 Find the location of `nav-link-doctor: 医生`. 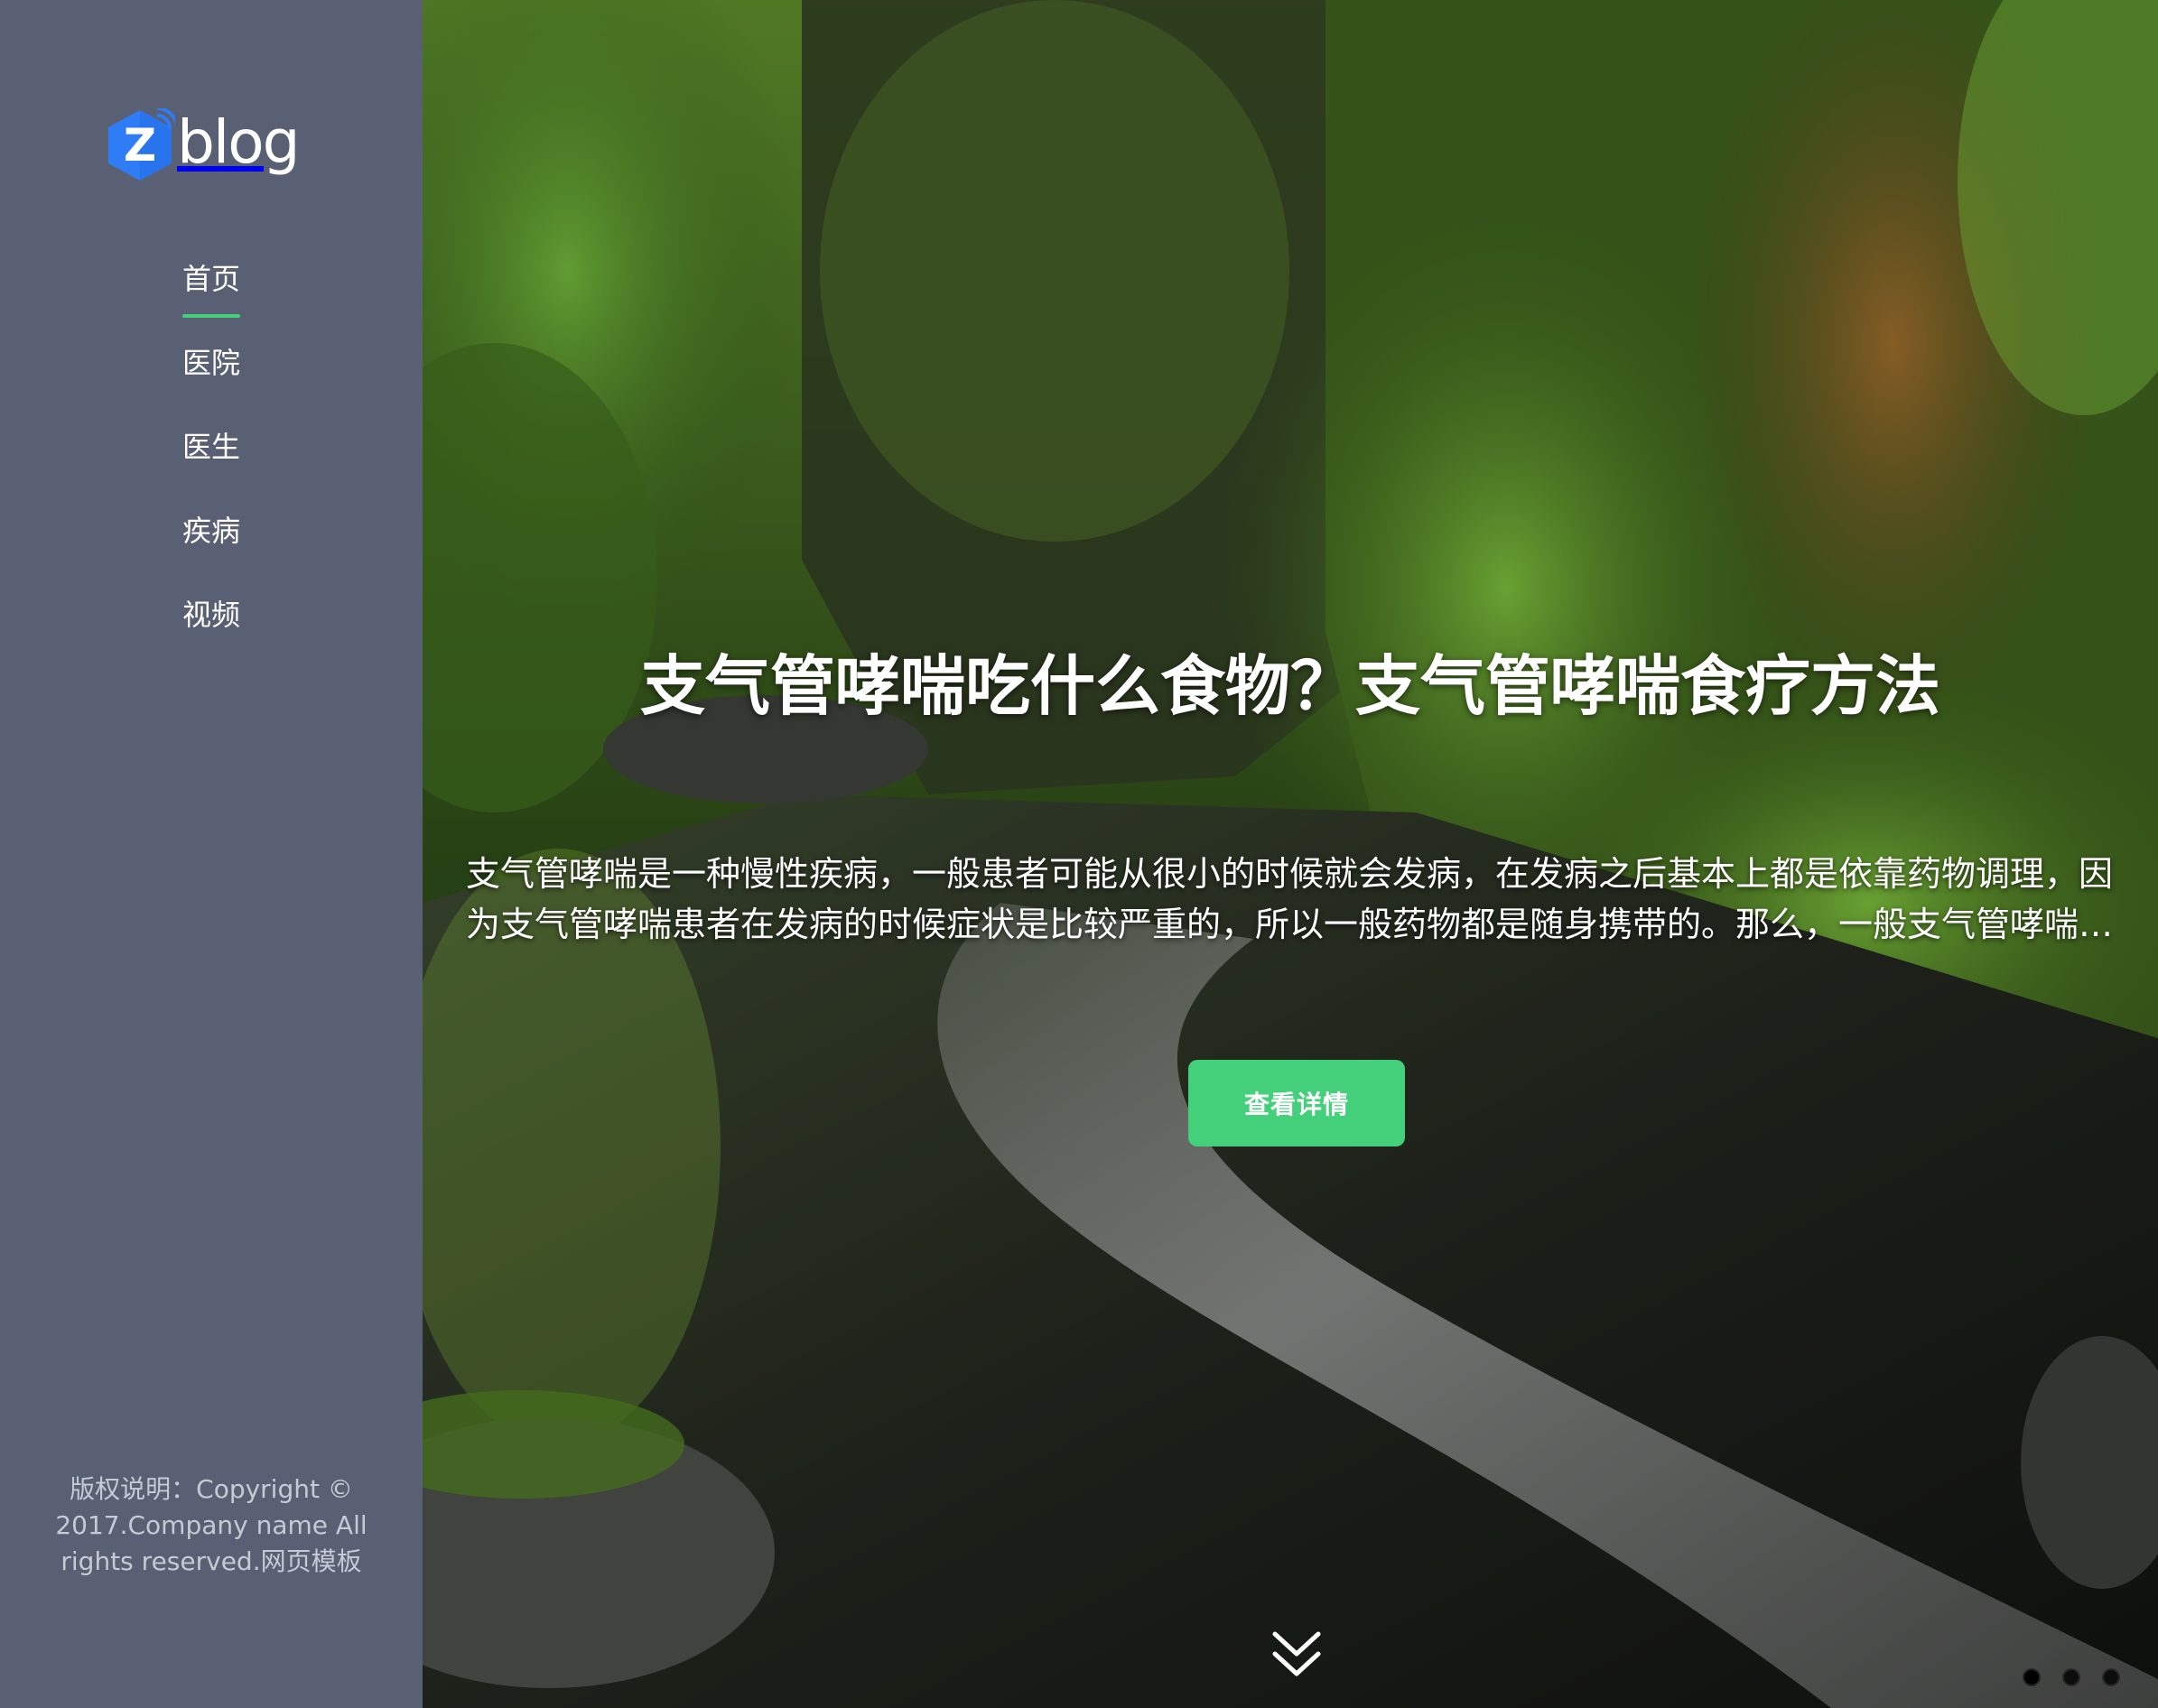

nav-link-doctor: 医生 is located at coordinates (211, 445).